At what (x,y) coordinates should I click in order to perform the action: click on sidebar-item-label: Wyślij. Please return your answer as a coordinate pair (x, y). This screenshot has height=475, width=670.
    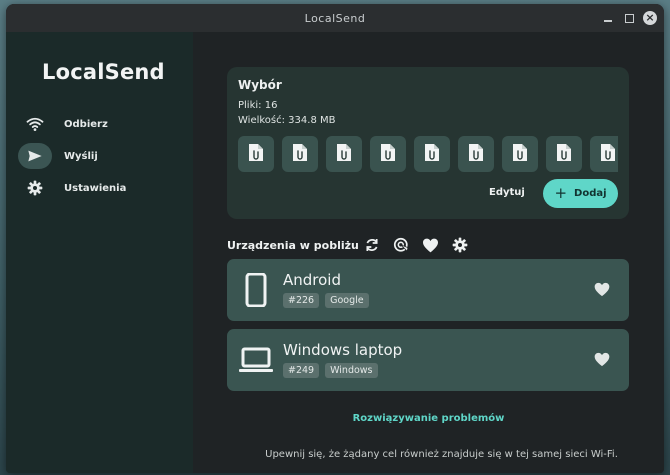
    Looking at the image, I should click on (81, 156).